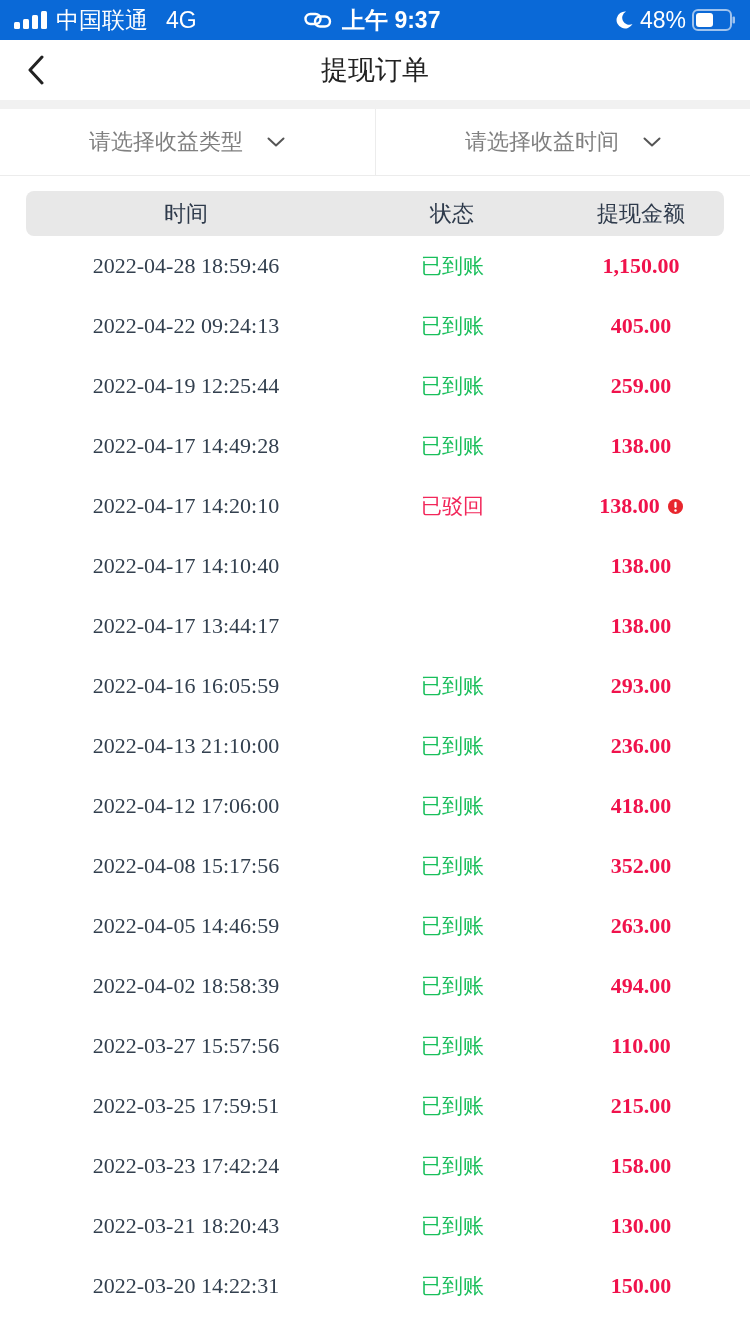 The height and width of the screenshot is (1334, 750). Describe the element at coordinates (641, 386) in the screenshot. I see `amount-cell: 259.00` at that location.